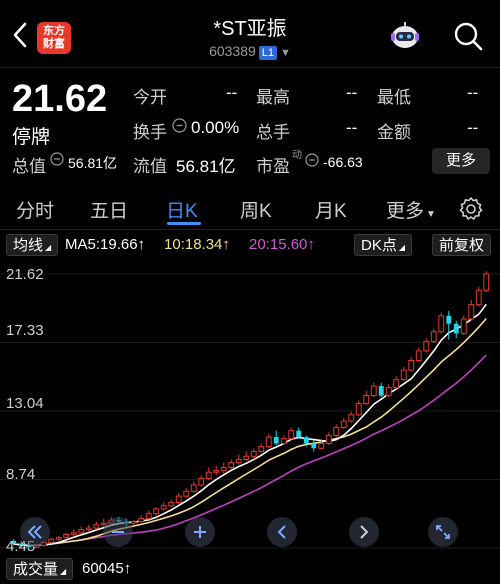 The image size is (500, 584). I want to click on minus-icon, so click(118, 532).